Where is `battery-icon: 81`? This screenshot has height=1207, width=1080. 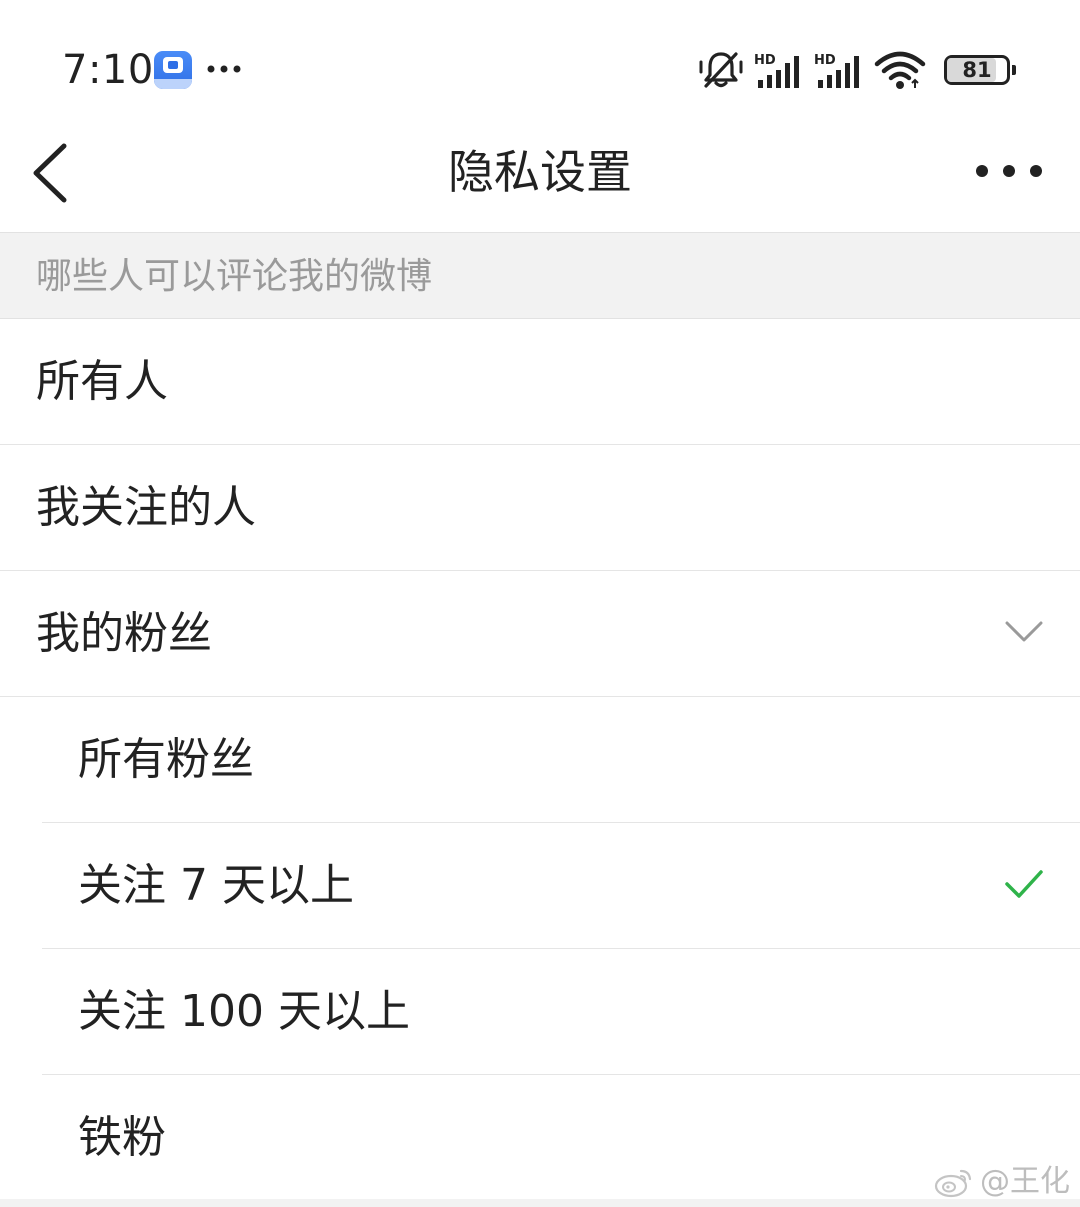
battery-icon: 81 is located at coordinates (980, 70).